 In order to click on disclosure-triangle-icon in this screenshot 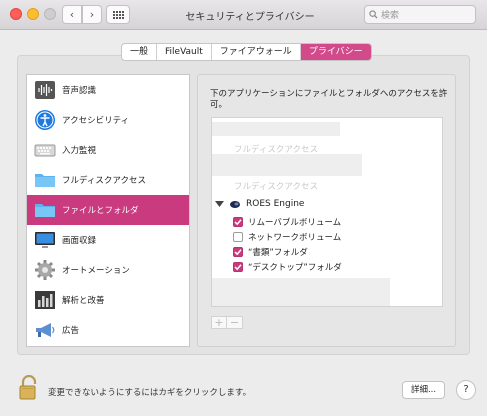, I will do `click(219, 204)`.